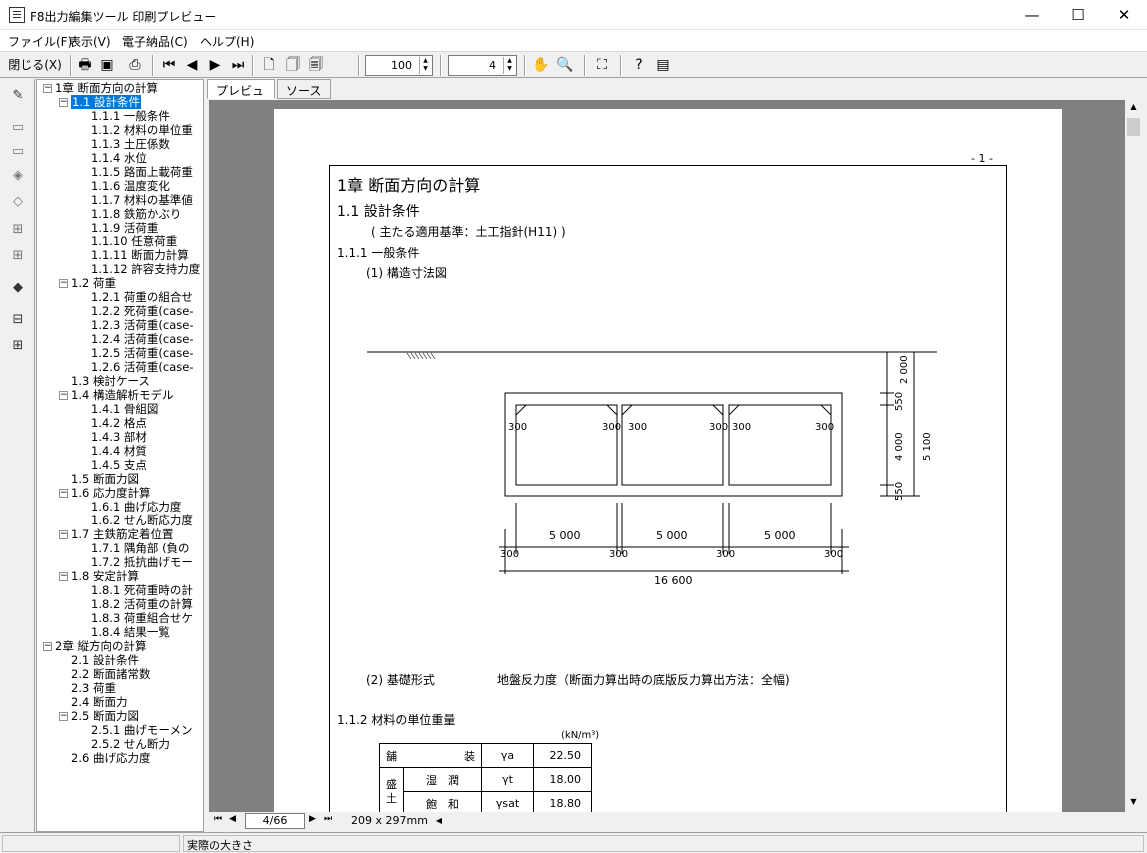 The image size is (1147, 853). What do you see at coordinates (541, 65) in the screenshot?
I see `hand-tool-icon: ✋` at bounding box center [541, 65].